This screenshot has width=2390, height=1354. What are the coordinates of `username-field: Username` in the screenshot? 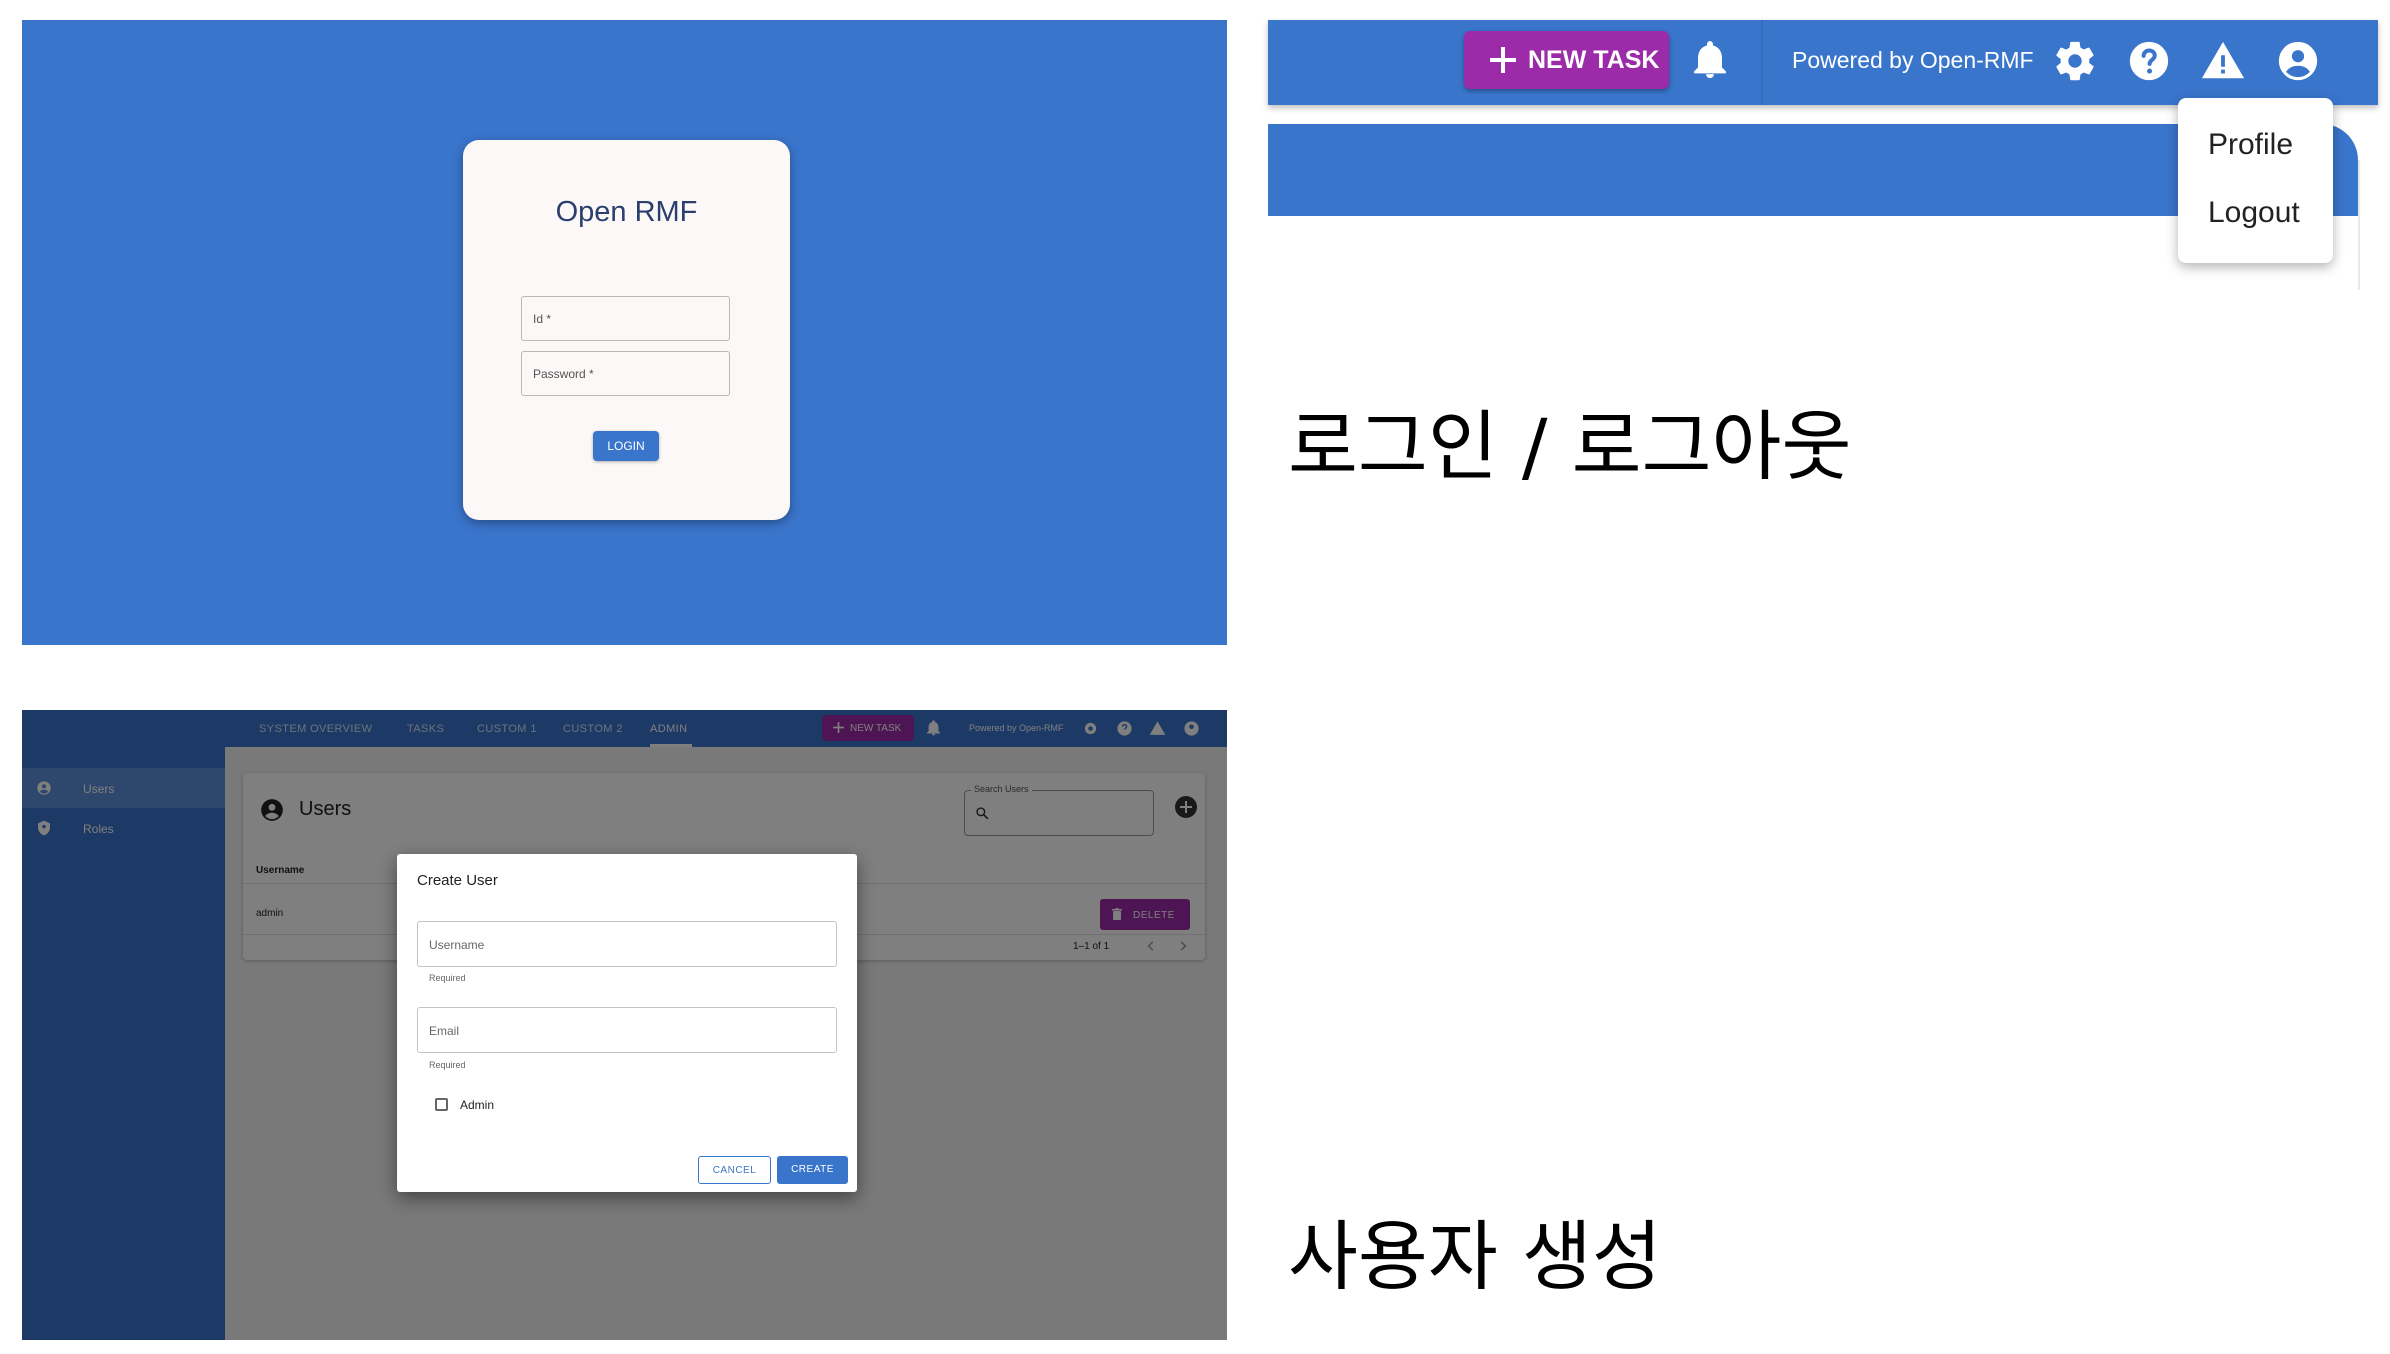 It's located at (627, 944).